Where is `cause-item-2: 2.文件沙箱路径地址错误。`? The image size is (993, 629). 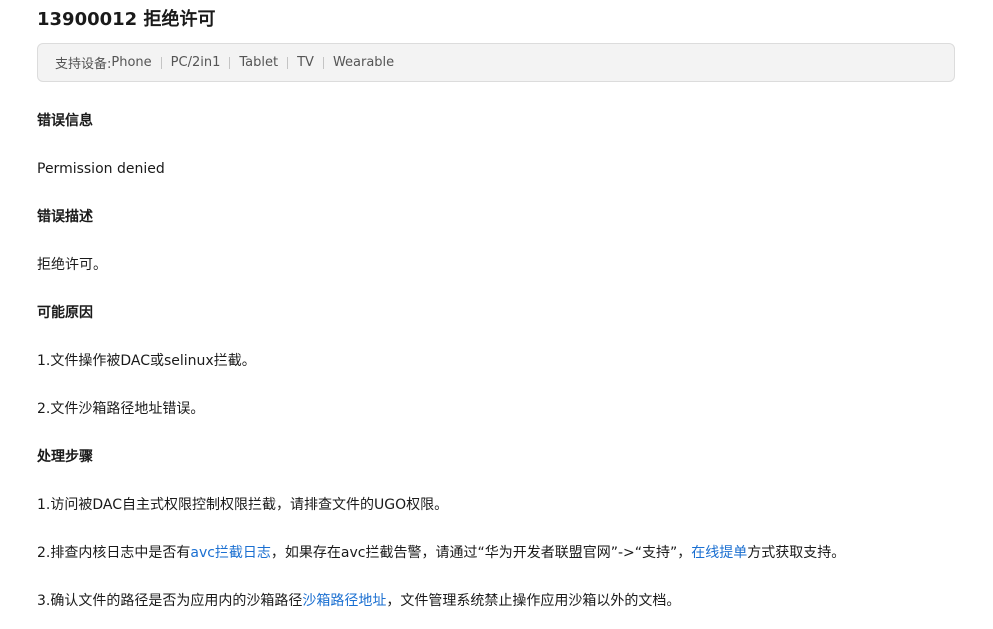
cause-item-2: 2.文件沙箱路径地址错误。 is located at coordinates (121, 409).